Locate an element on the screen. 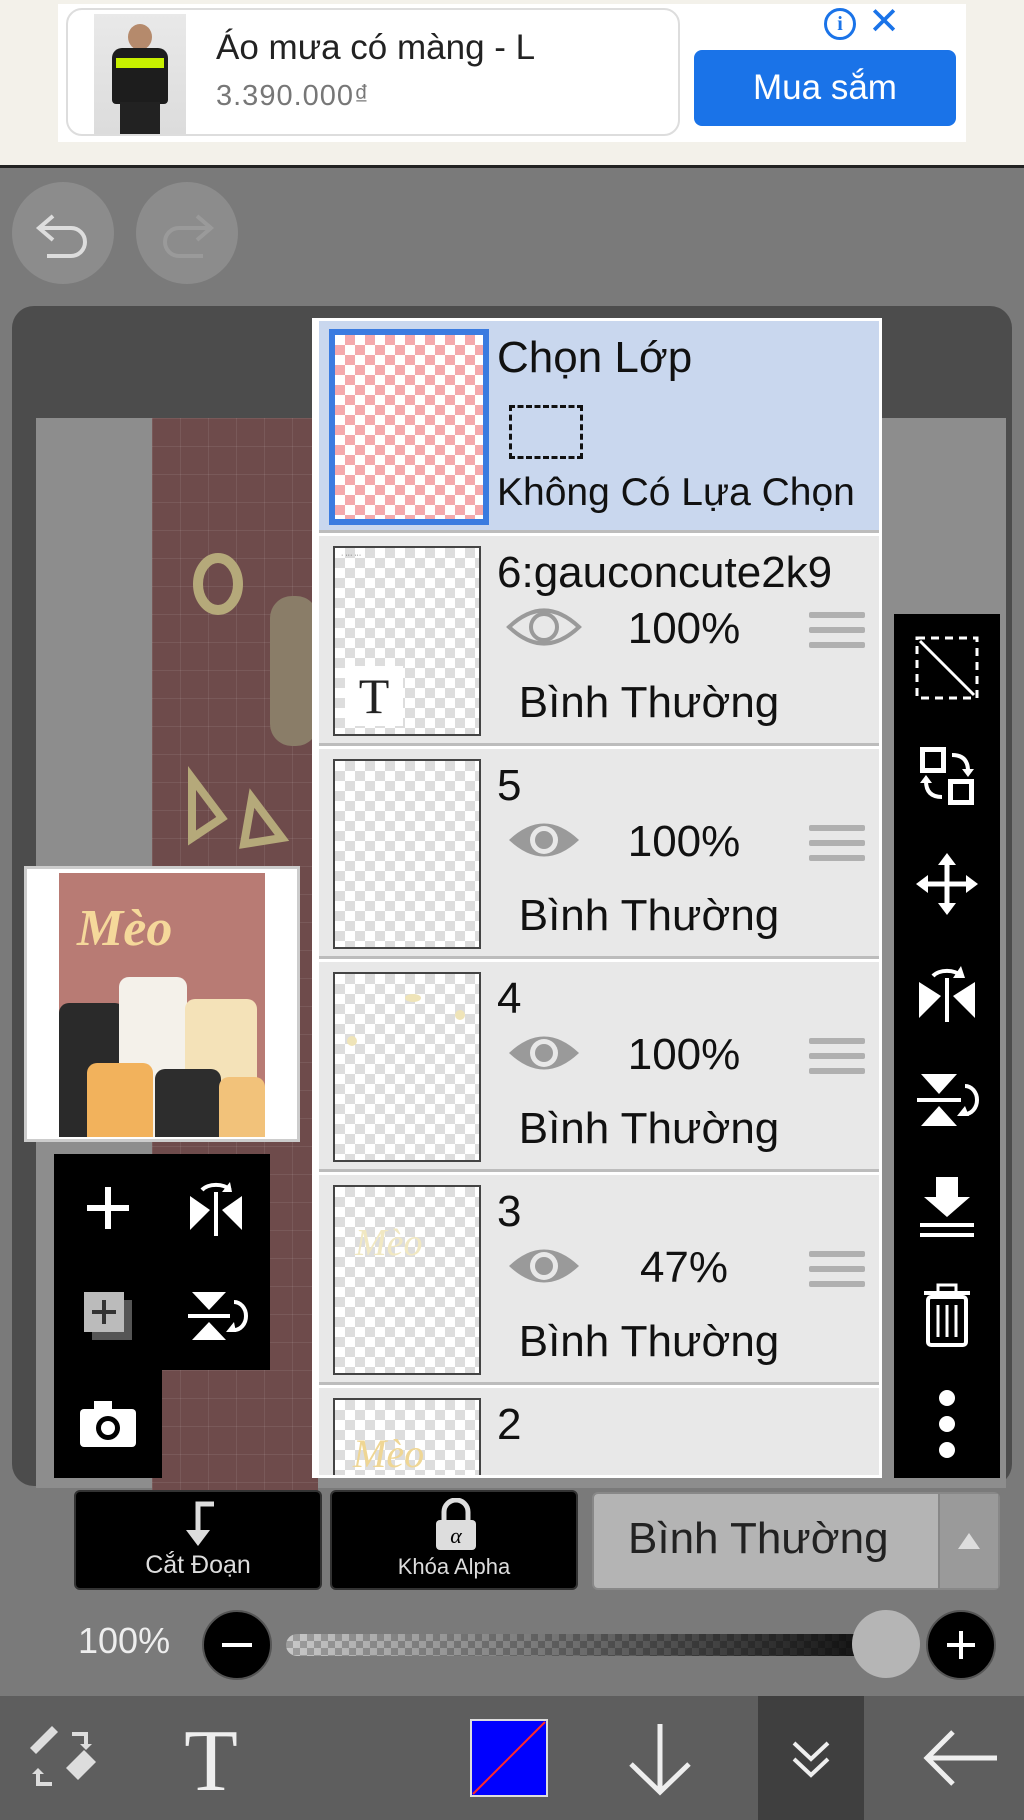  layer-row: 5 100% Bình Thường is located at coordinates (599, 854).